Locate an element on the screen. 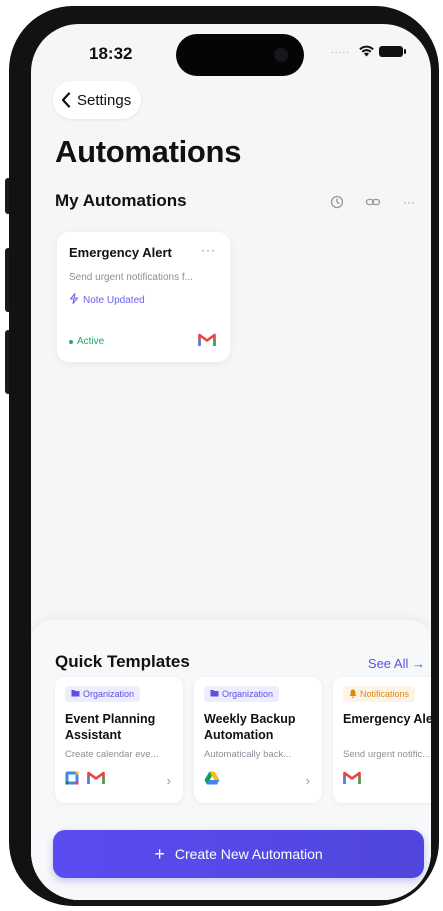 The width and height of the screenshot is (443, 911). status-label: Active is located at coordinates (91, 341).